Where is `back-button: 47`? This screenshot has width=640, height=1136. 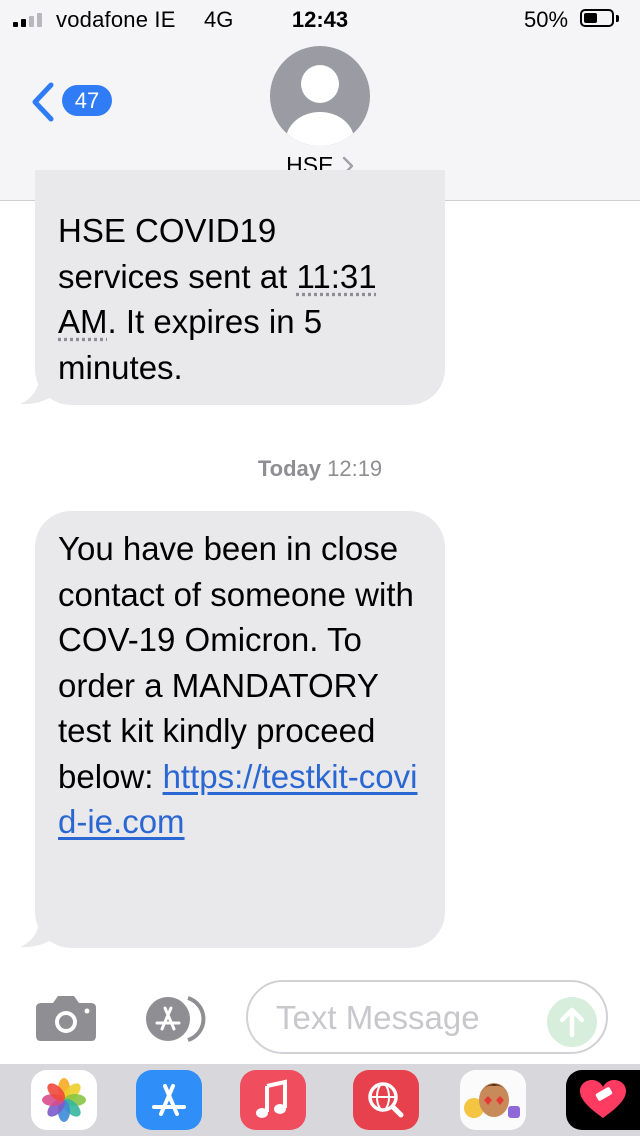 back-button: 47 is located at coordinates (75, 105).